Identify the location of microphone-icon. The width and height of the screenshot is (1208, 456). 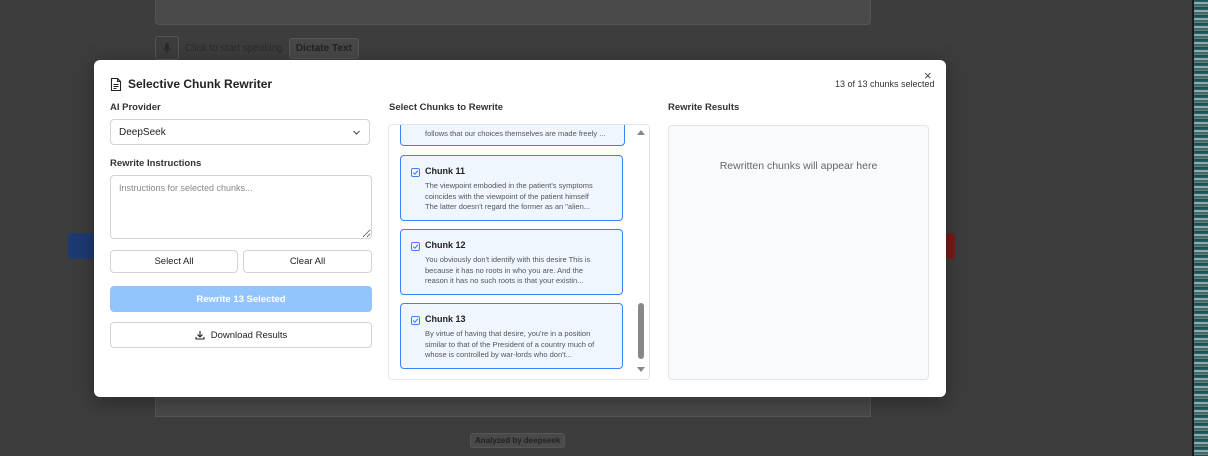
(167, 48).